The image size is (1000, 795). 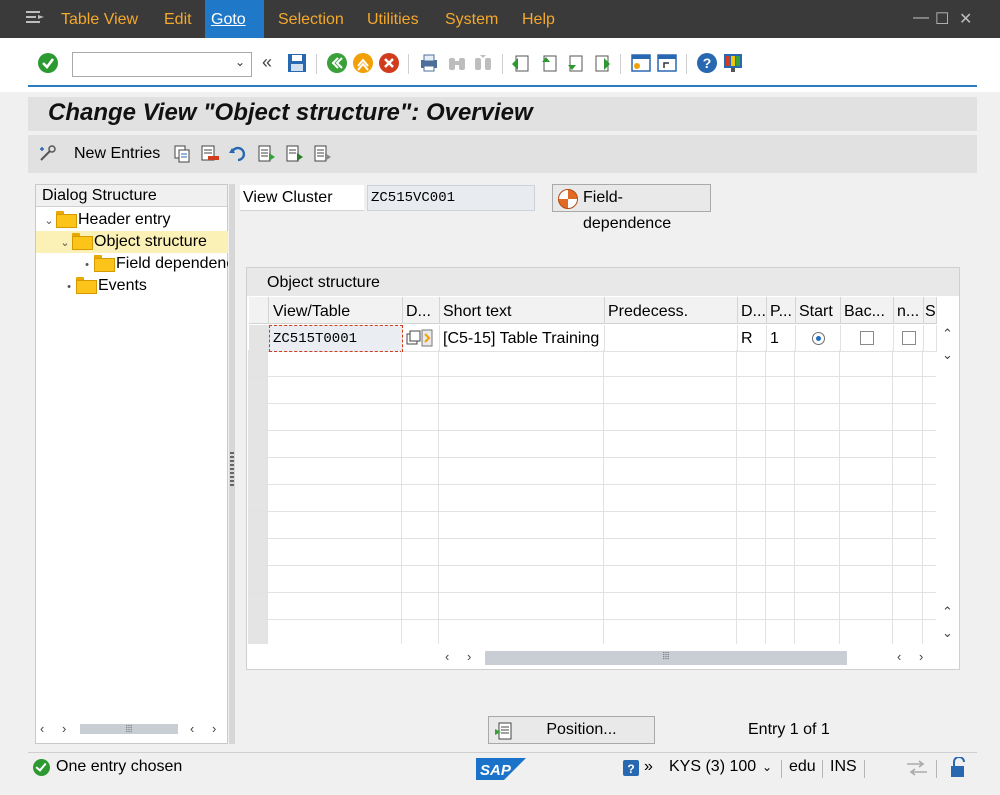 I want to click on predecessor-cell, so click(x=671, y=338).